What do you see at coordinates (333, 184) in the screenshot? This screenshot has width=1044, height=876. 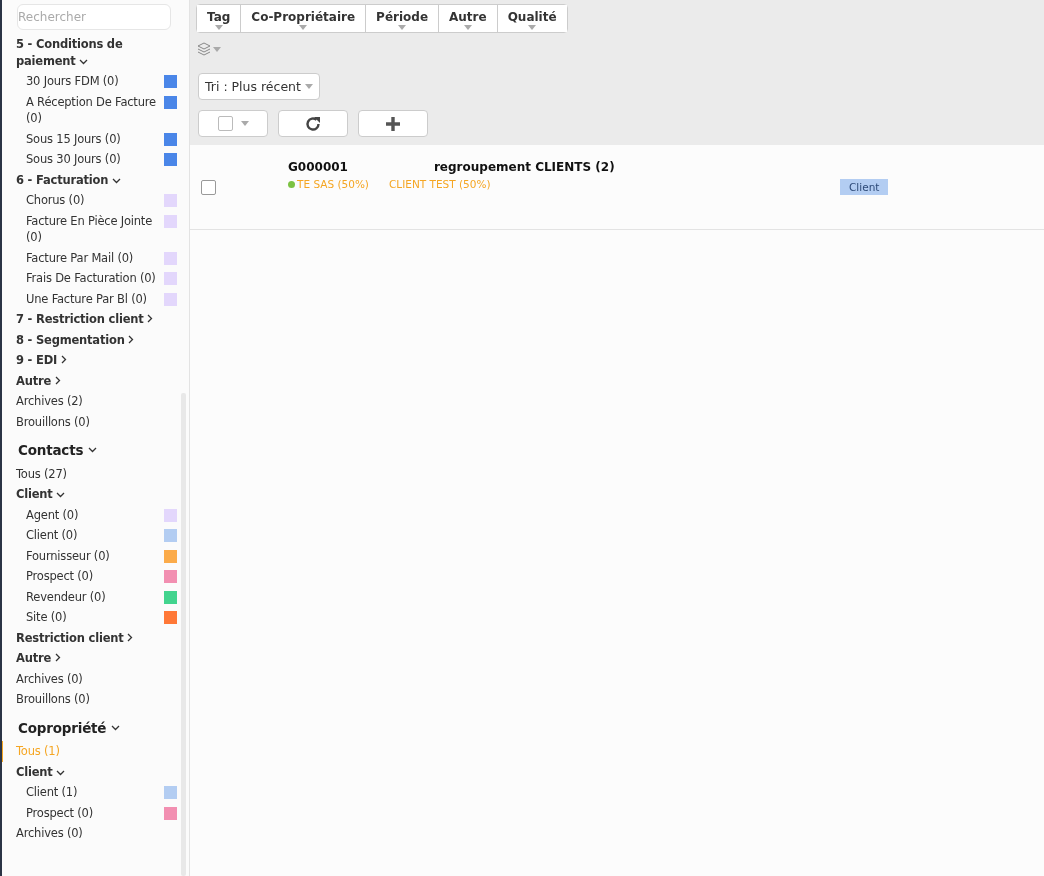 I see `owner-share: TE SAS (50%)` at bounding box center [333, 184].